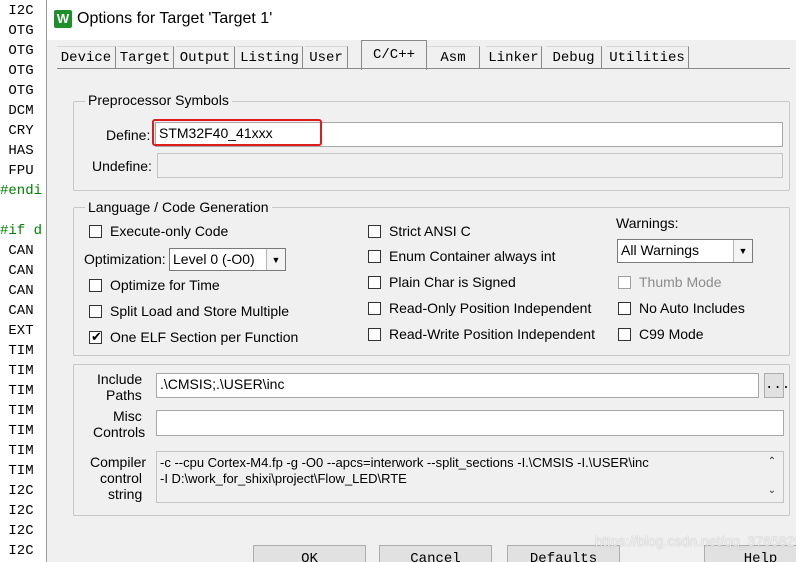 This screenshot has height=562, width=803. What do you see at coordinates (470, 423) in the screenshot?
I see `misc-controls-input` at bounding box center [470, 423].